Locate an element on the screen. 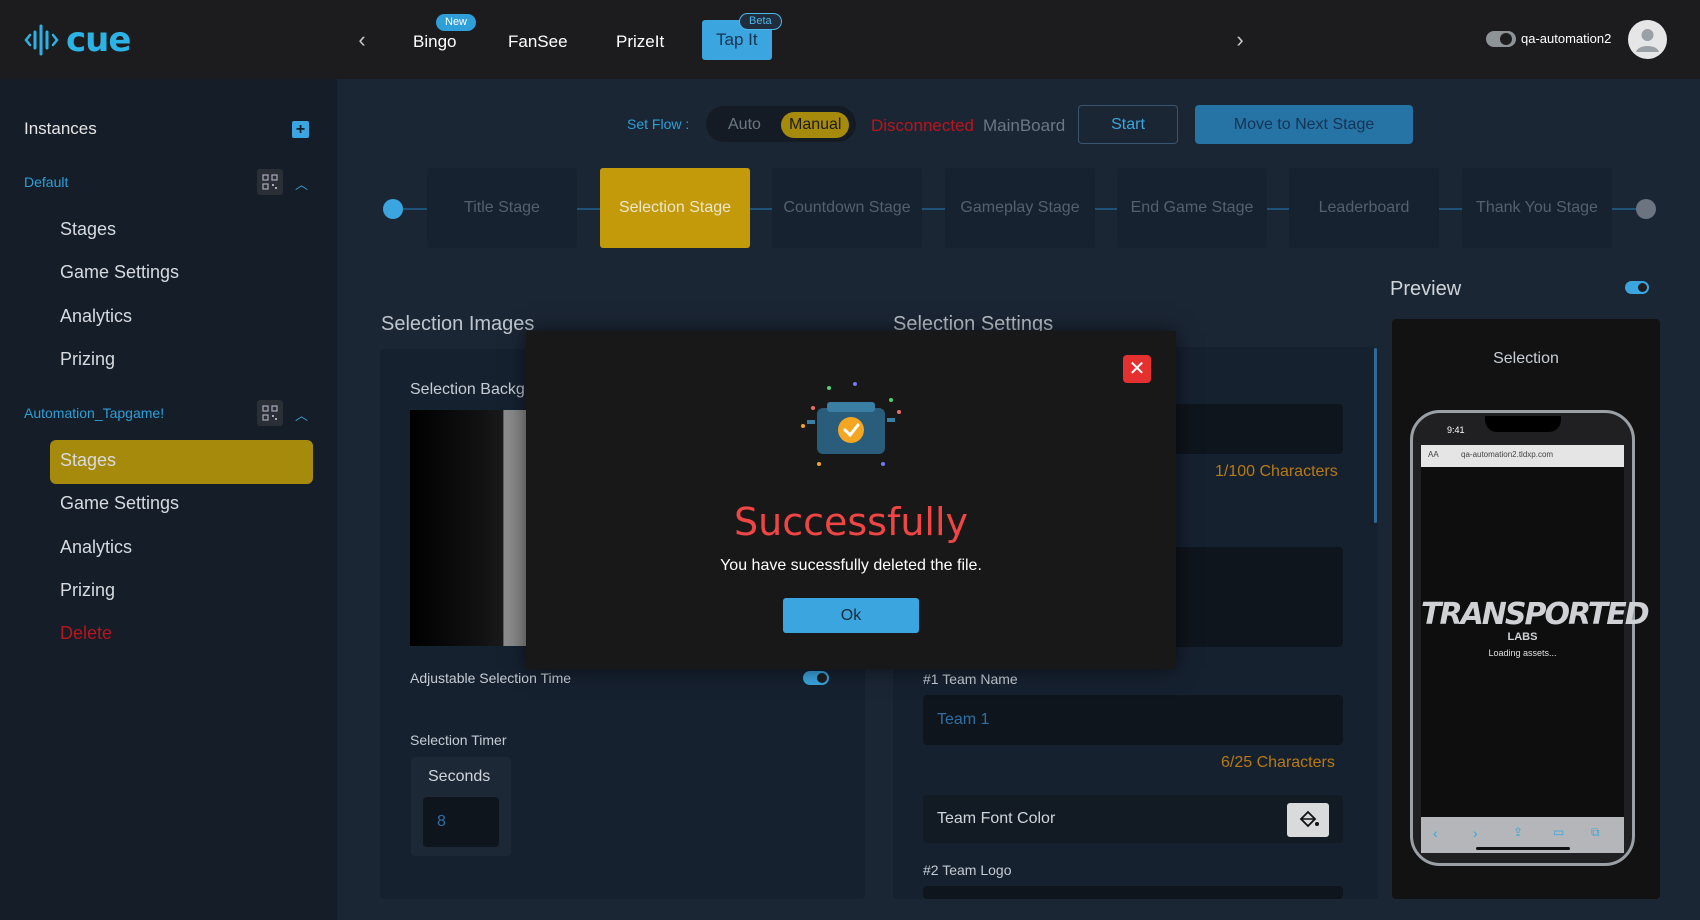 The image size is (1700, 920). ok-button: Ok is located at coordinates (851, 615).